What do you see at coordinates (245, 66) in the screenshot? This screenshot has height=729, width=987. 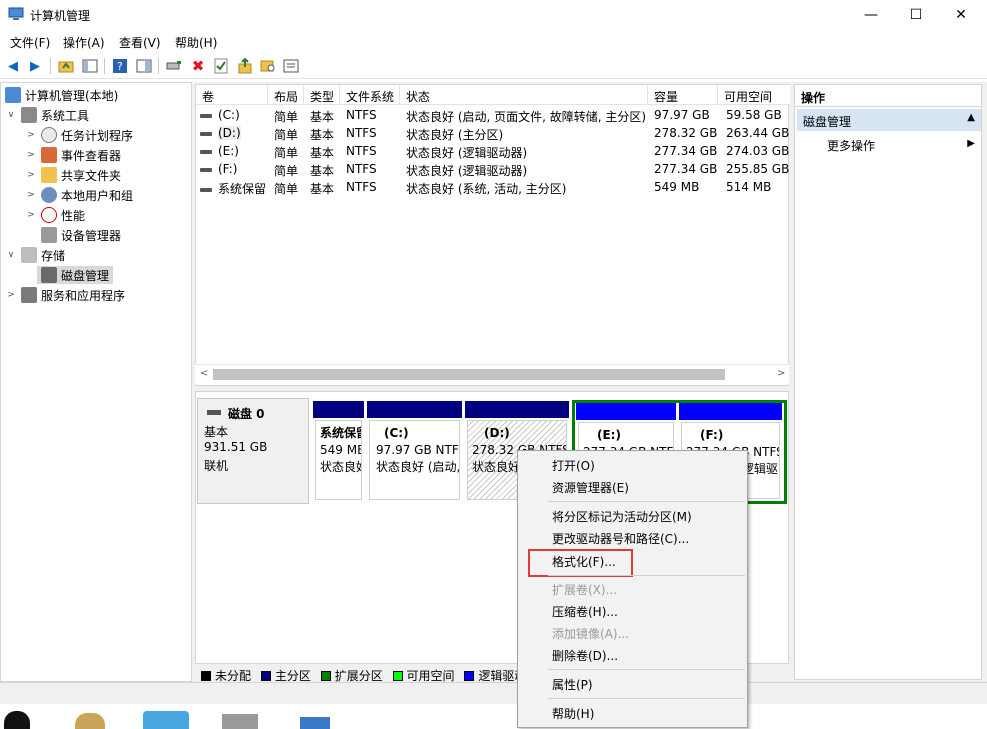 I see `import-icon` at bounding box center [245, 66].